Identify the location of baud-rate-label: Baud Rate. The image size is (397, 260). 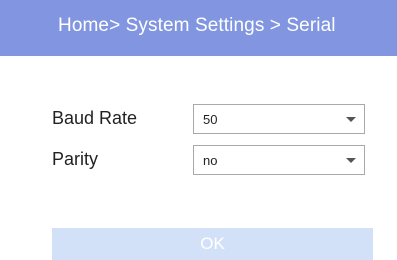
(95, 118).